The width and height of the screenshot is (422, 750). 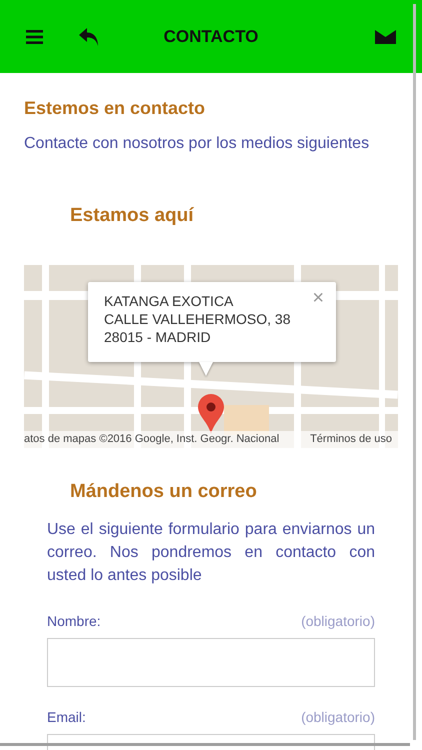 I want to click on input-field, so click(x=211, y=662).